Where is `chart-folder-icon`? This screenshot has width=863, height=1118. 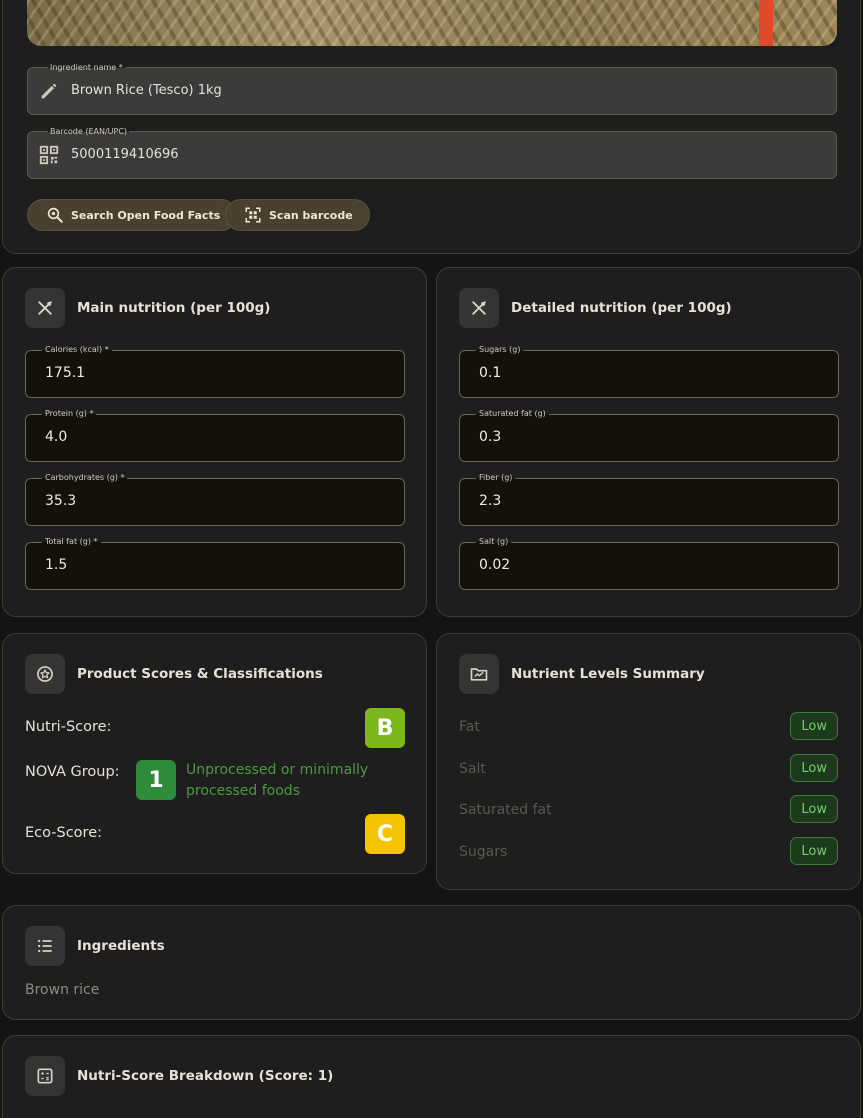 chart-folder-icon is located at coordinates (479, 674).